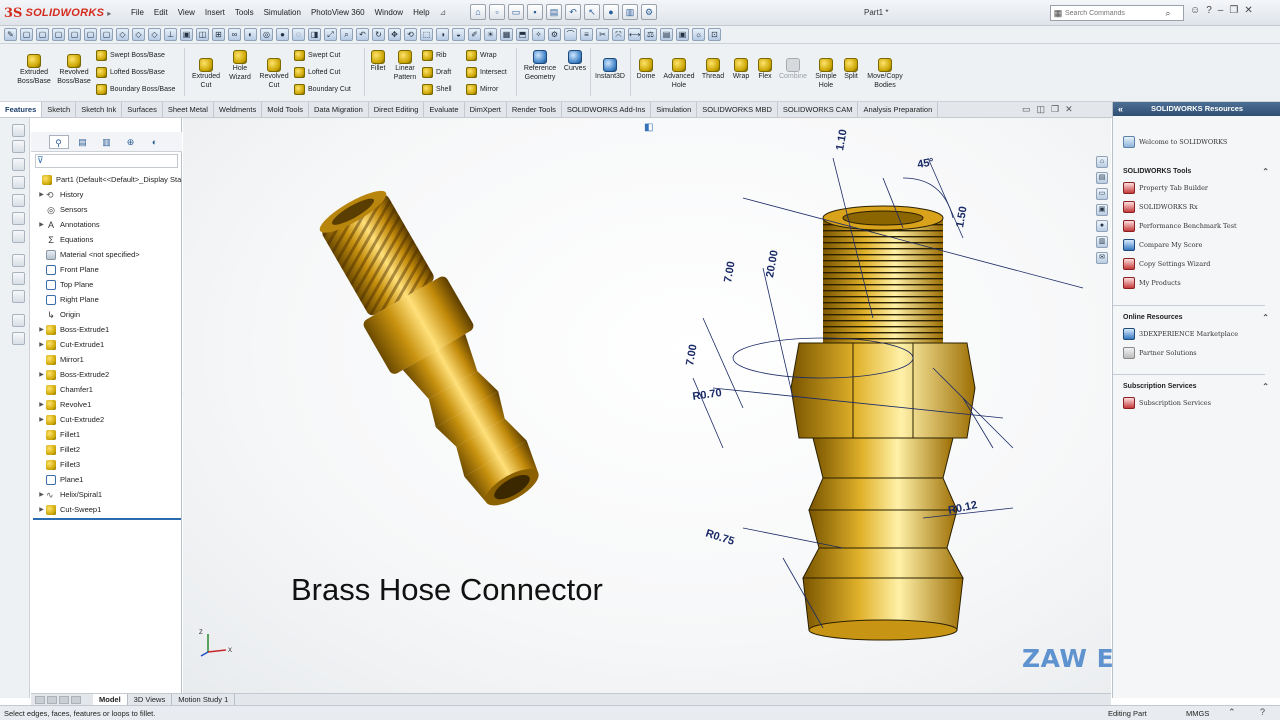 This screenshot has width=1280, height=720. I want to click on zebra-icon: ≡, so click(586, 34).